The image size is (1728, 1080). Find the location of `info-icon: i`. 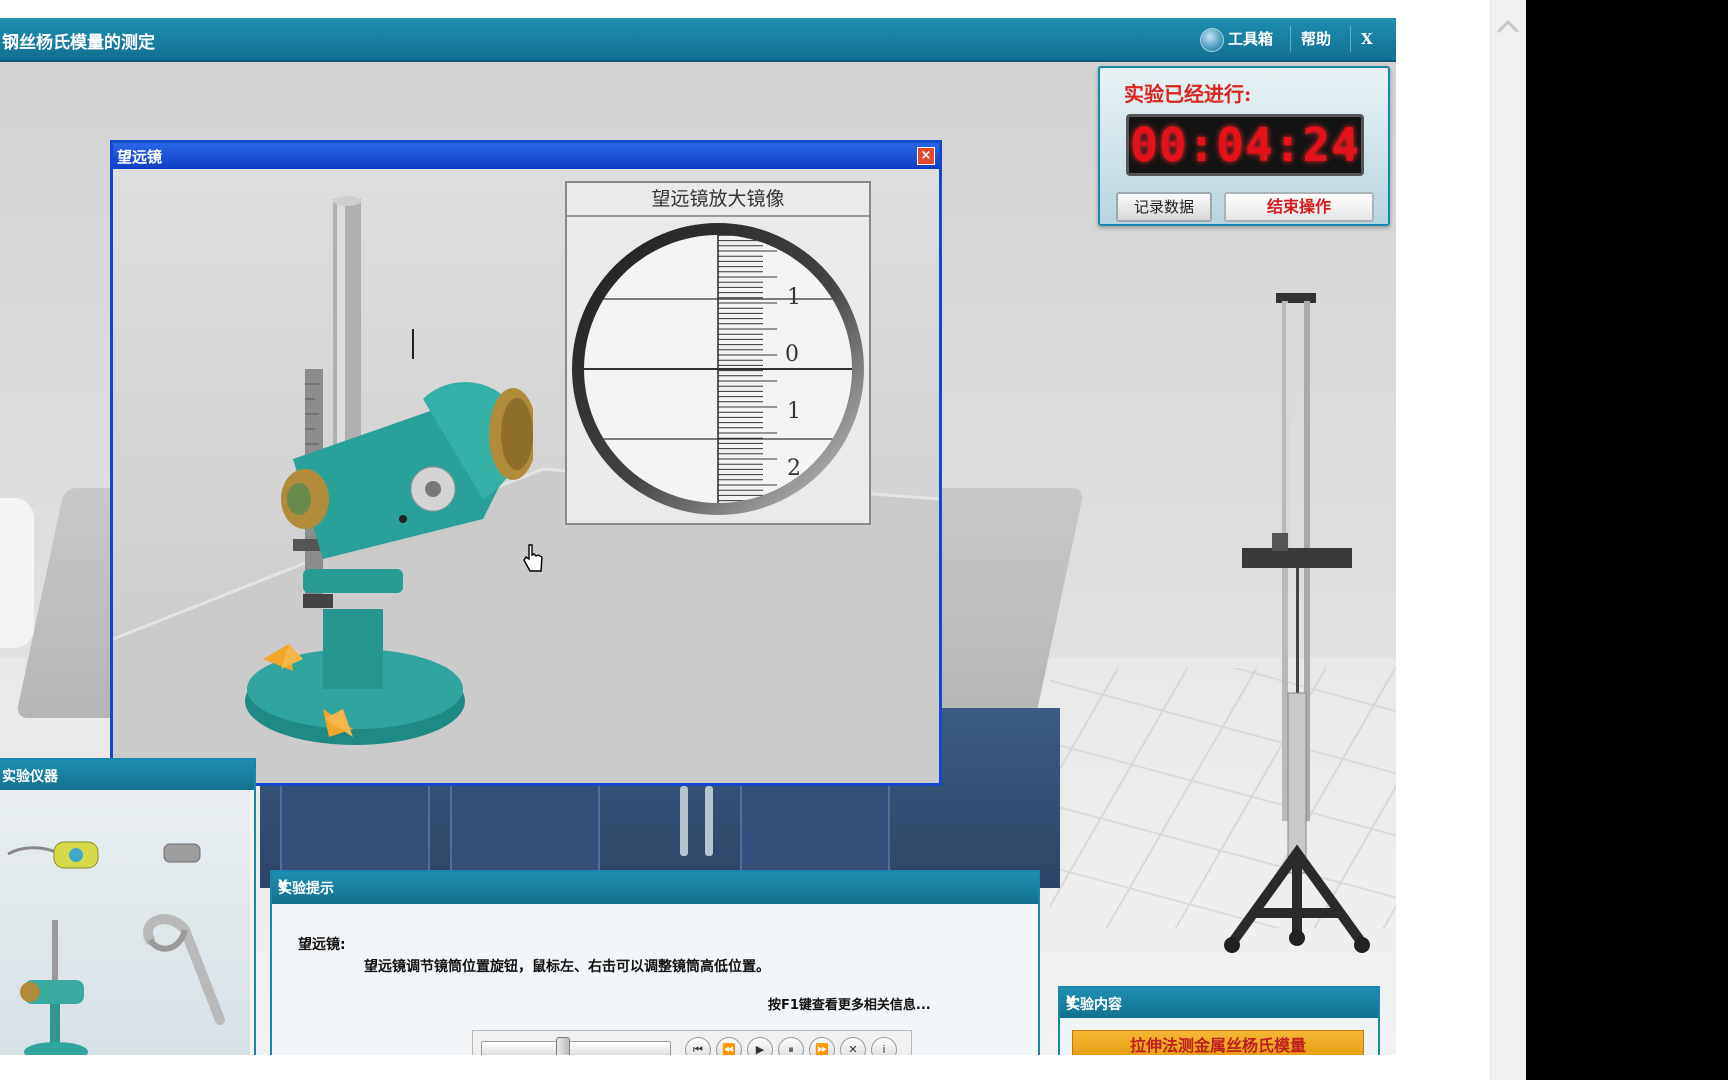

info-icon: i is located at coordinates (884, 1046).